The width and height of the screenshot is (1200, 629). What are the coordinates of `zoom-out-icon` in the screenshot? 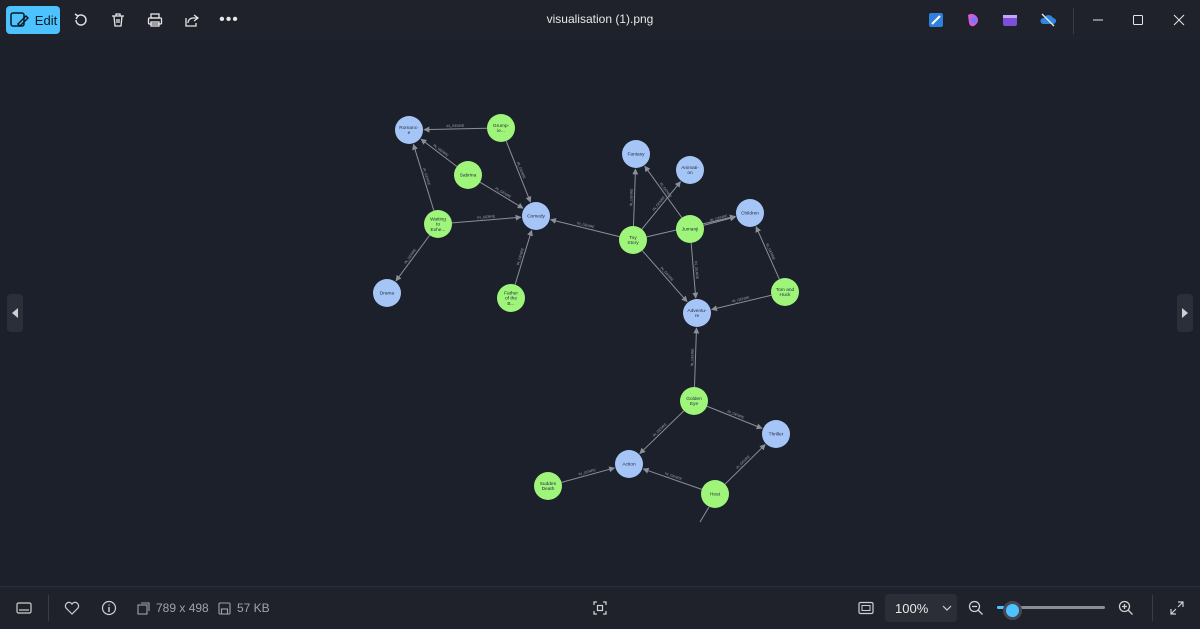 It's located at (975, 607).